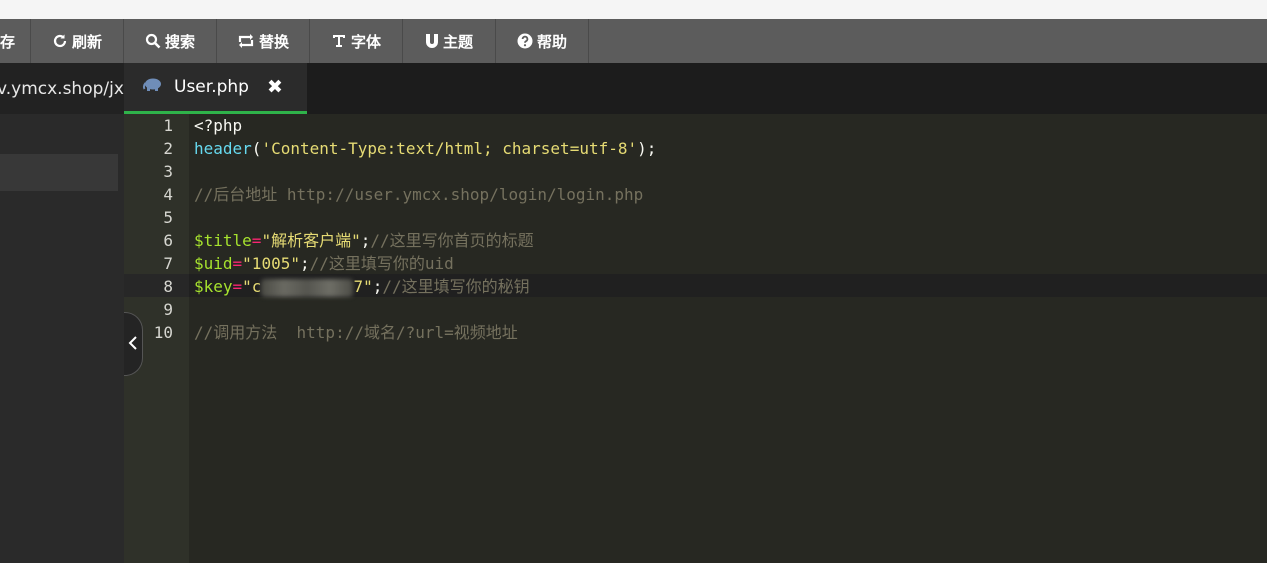 This screenshot has width=1267, height=563. I want to click on code-token: 'Content-Type:text/html; charset=utf-8', so click(449, 148).